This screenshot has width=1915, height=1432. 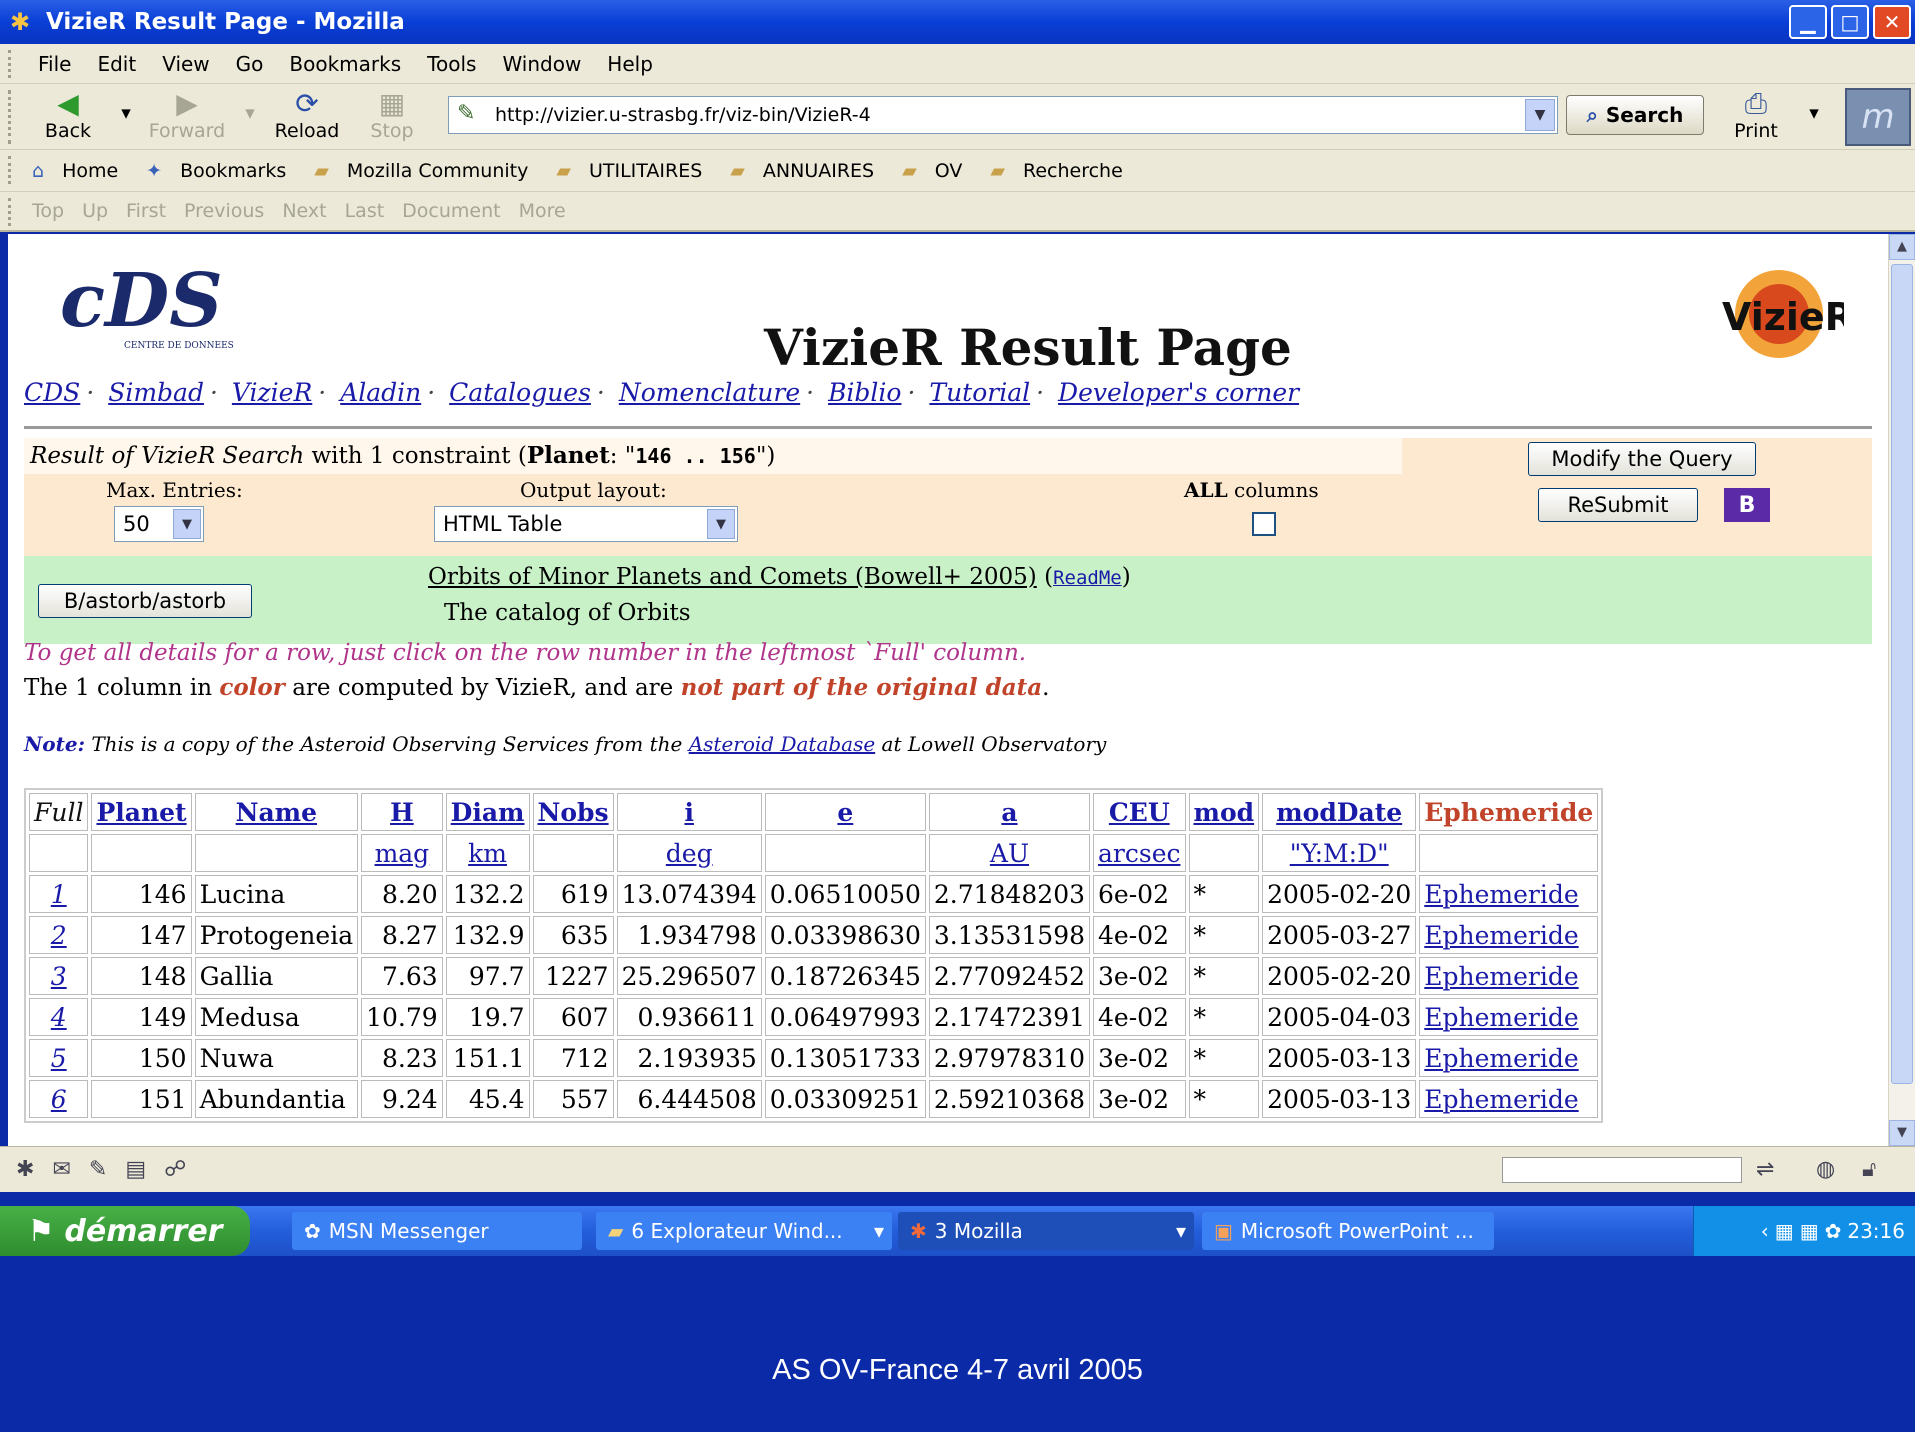 I want to click on link-aladin: Aladin, so click(x=380, y=392).